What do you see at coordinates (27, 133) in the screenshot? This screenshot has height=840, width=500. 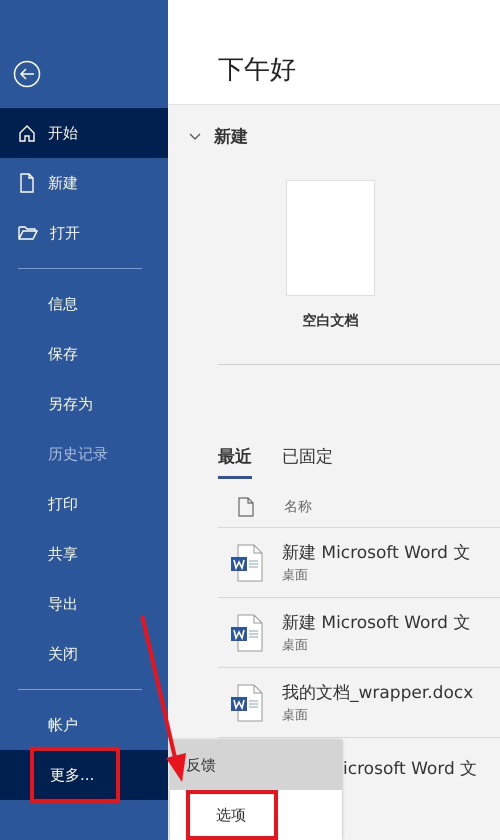 I see `home-icon` at bounding box center [27, 133].